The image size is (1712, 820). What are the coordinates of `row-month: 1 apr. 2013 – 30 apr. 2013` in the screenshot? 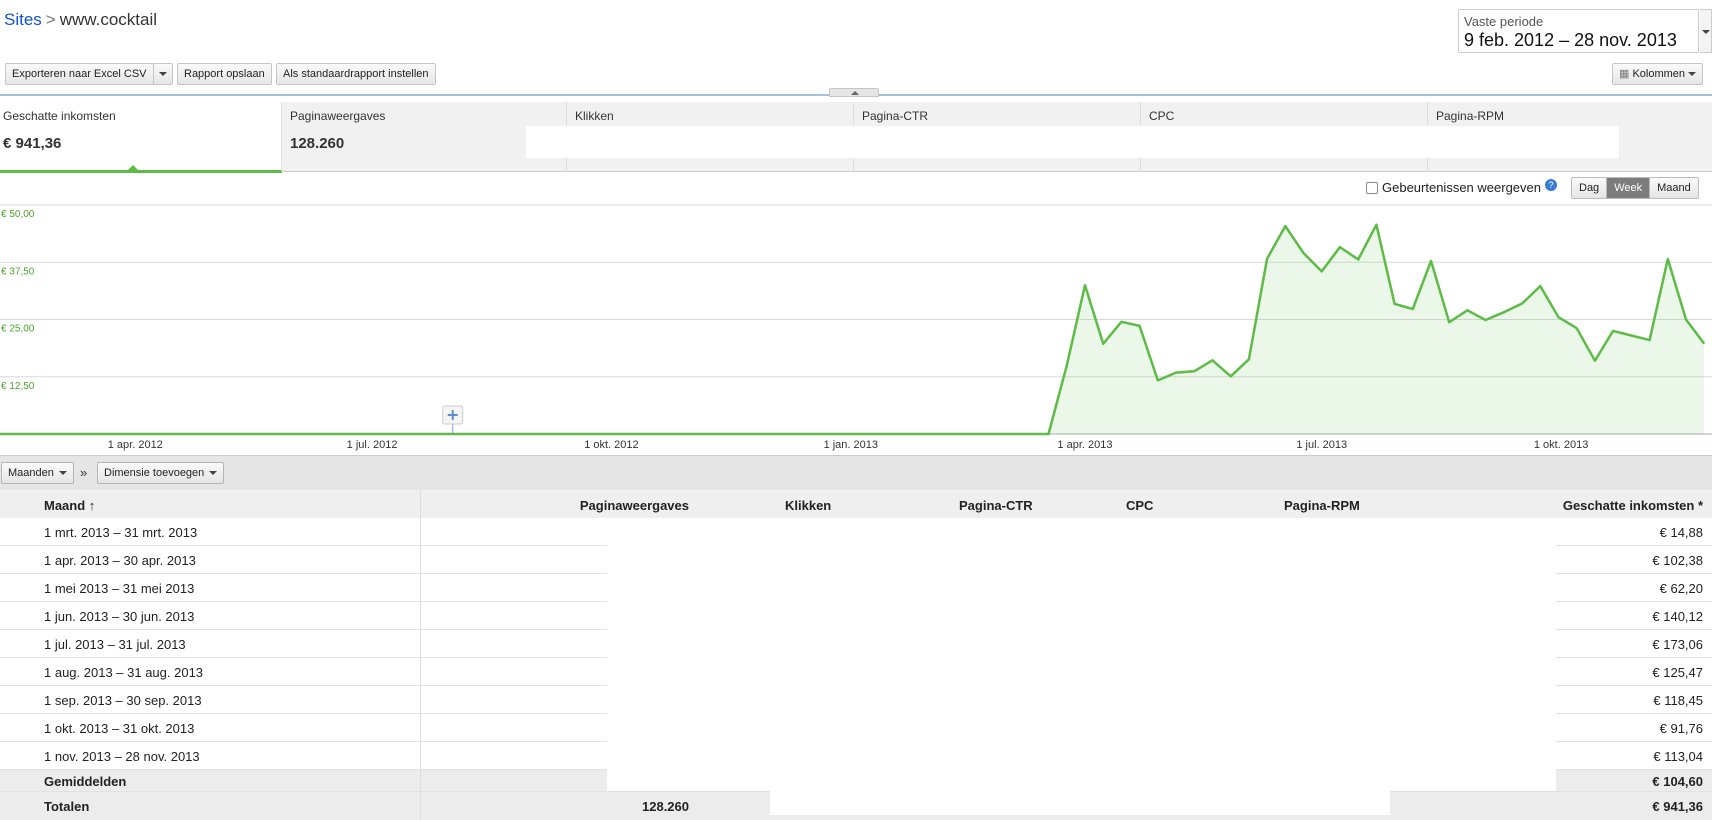 It's located at (120, 560).